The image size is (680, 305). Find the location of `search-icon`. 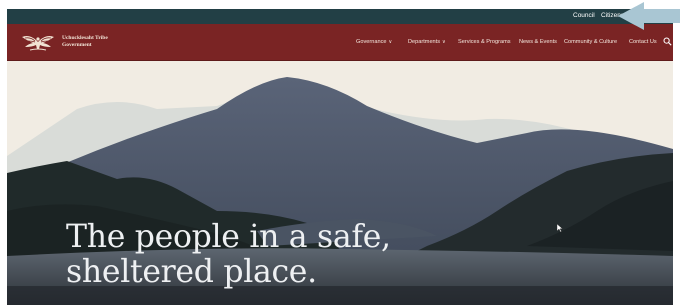

search-icon is located at coordinates (667, 41).